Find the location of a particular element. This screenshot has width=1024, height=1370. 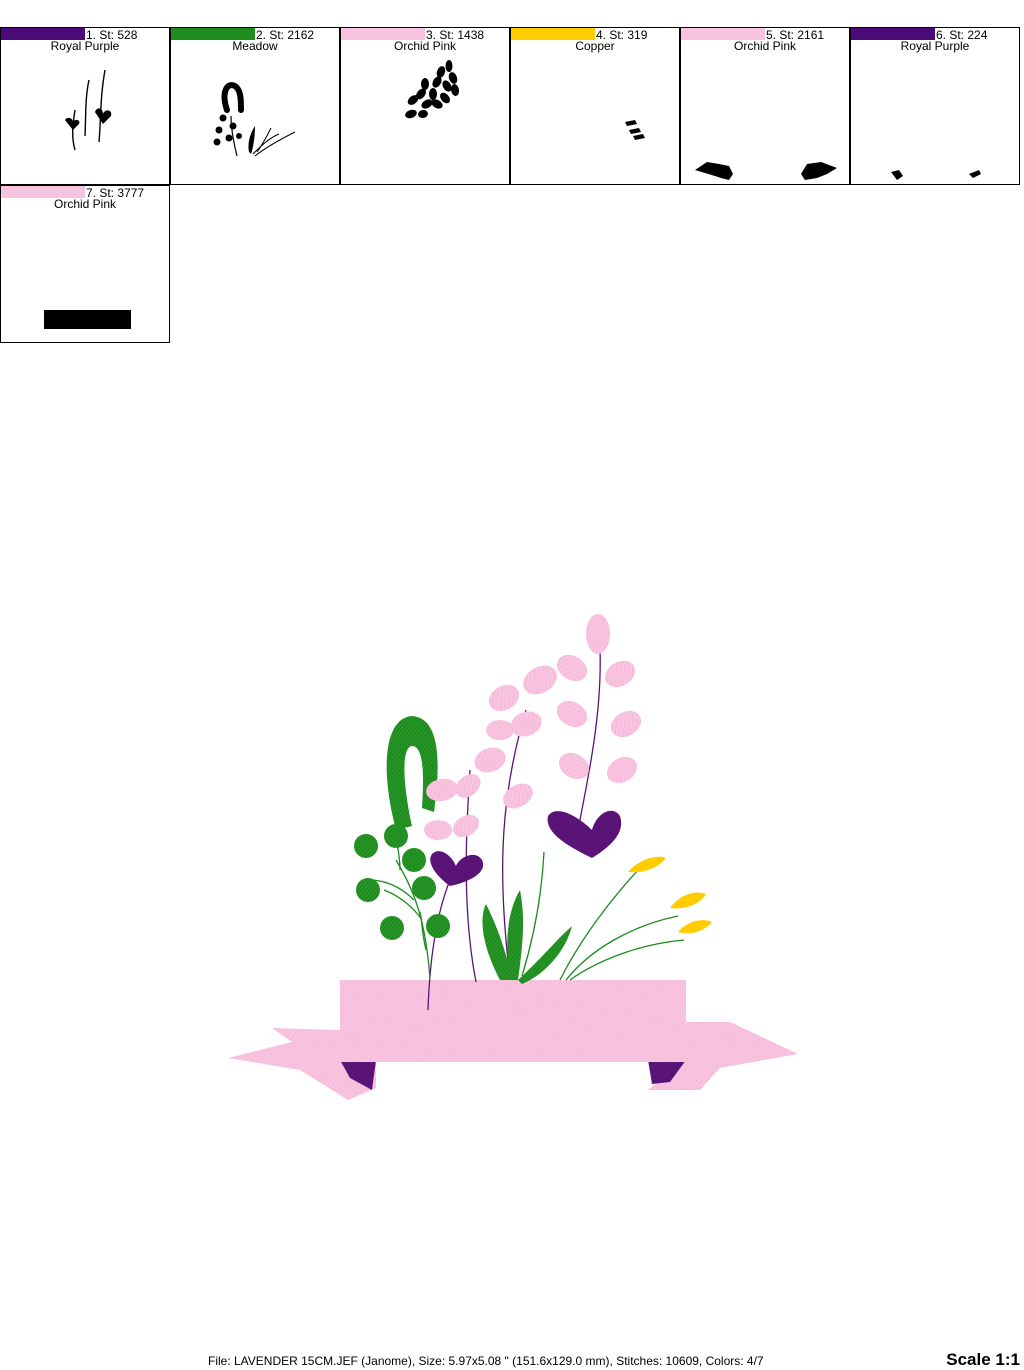

color-step-cell: 2. St: 2162 Meadow is located at coordinates (255, 106).